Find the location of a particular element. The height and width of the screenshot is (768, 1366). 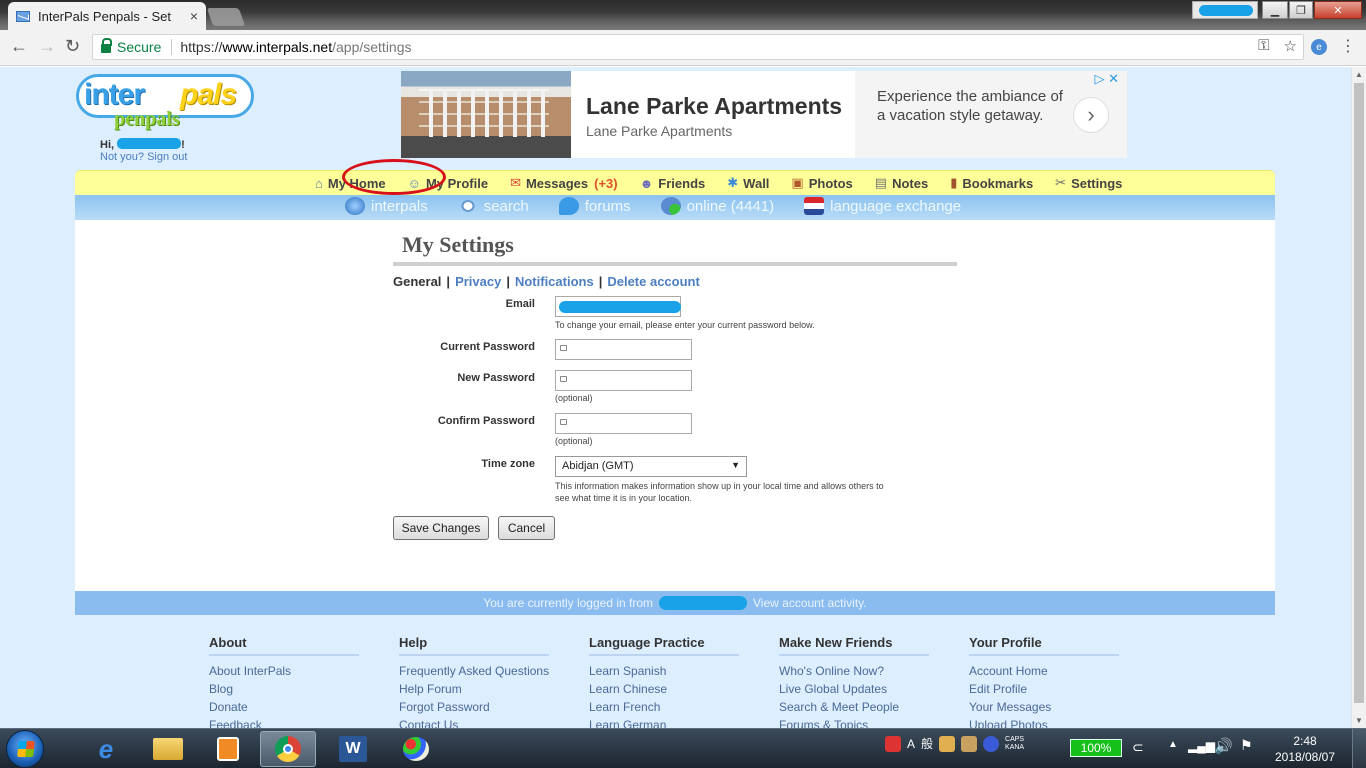

footer-link: Donate is located at coordinates (284, 707).